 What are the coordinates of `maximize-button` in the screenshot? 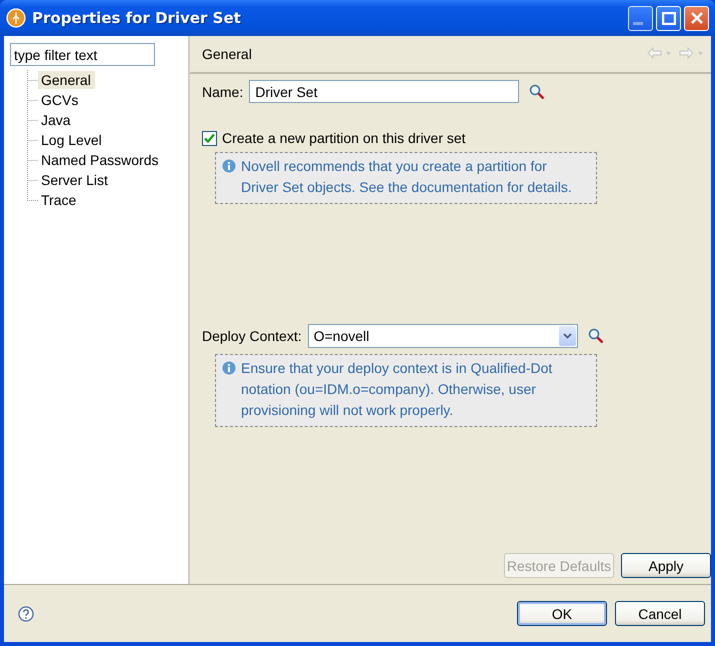 It's located at (668, 18).